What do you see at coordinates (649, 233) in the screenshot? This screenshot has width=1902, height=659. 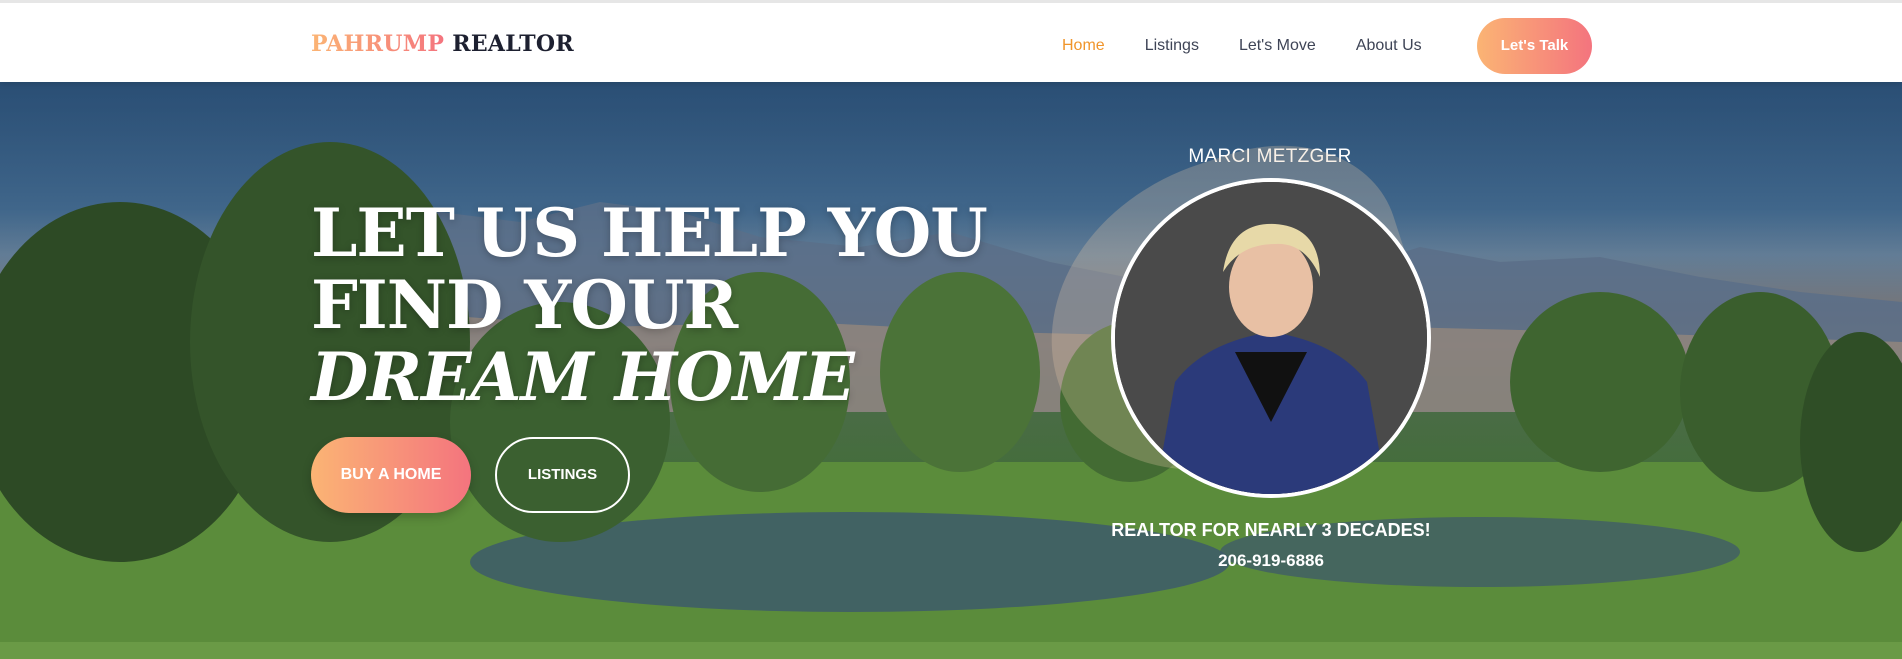 I see `headline-line-1: LET US HELP YOU` at bounding box center [649, 233].